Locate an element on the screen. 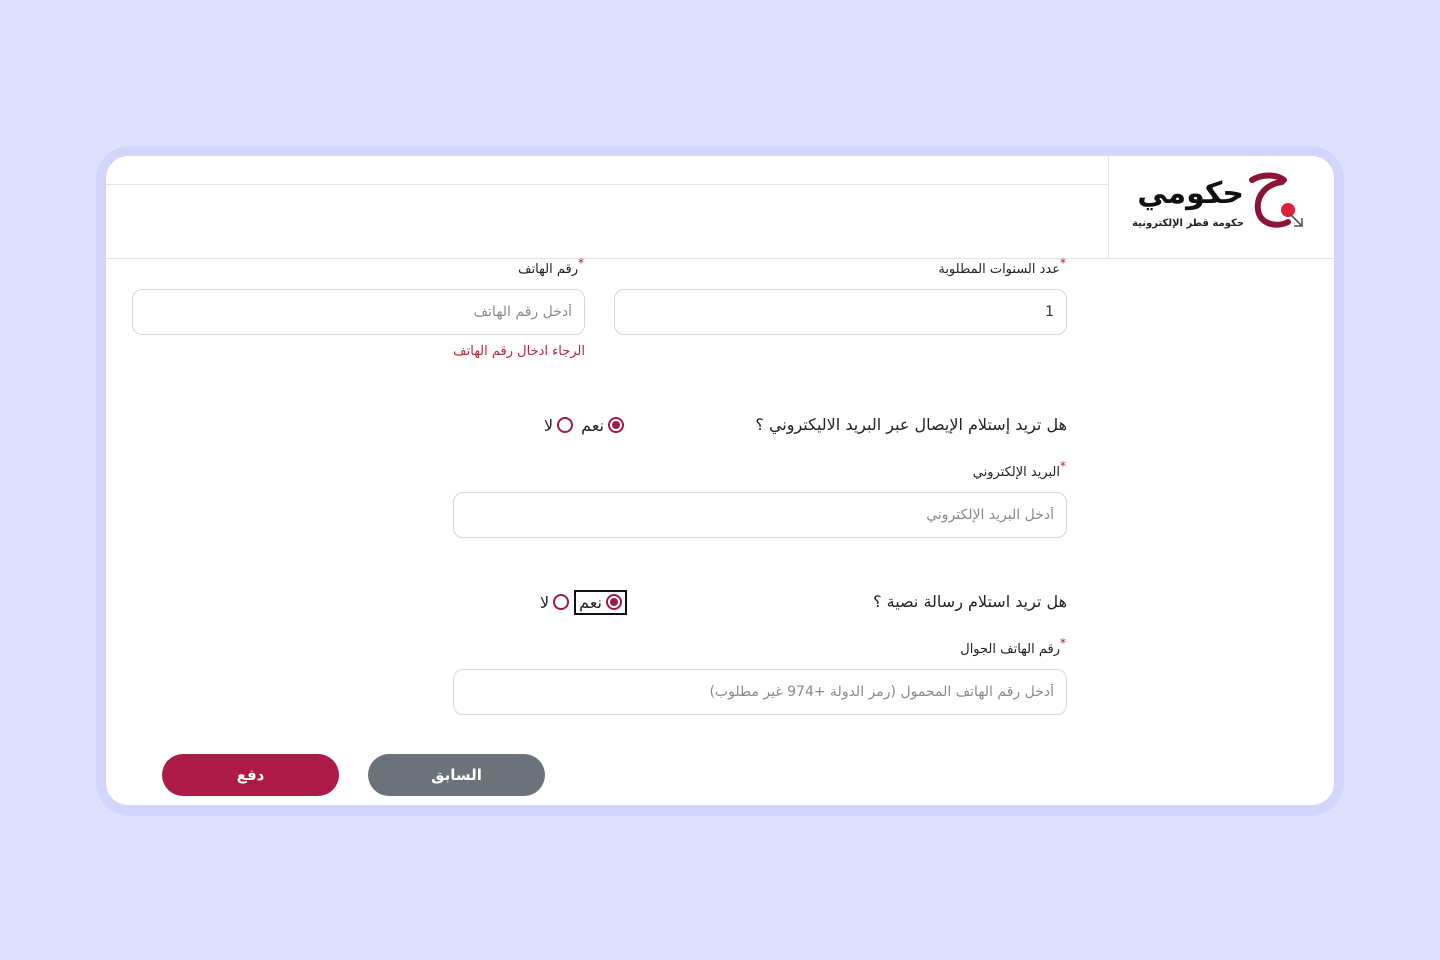  header-divider-bottom is located at coordinates (720, 258).